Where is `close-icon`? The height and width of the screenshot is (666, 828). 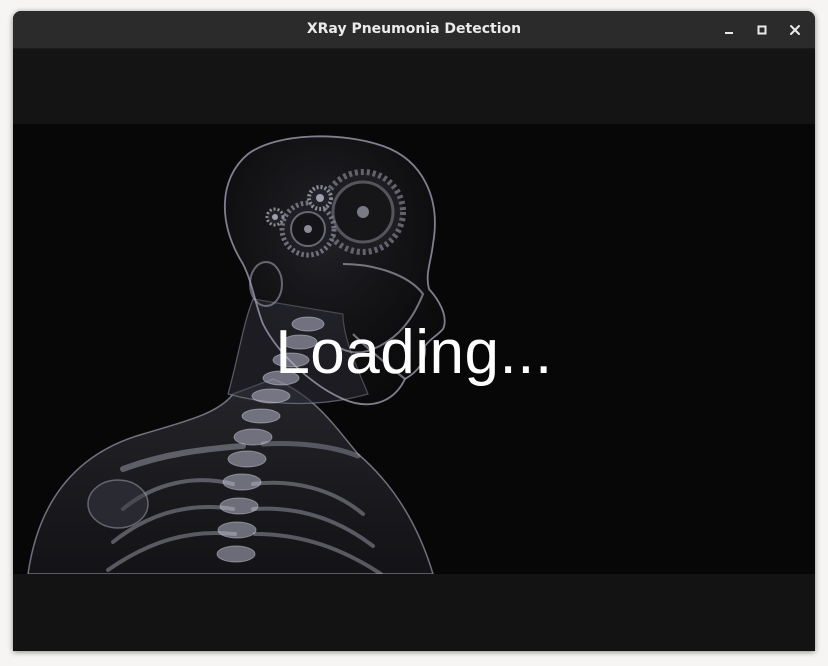
close-icon is located at coordinates (795, 30).